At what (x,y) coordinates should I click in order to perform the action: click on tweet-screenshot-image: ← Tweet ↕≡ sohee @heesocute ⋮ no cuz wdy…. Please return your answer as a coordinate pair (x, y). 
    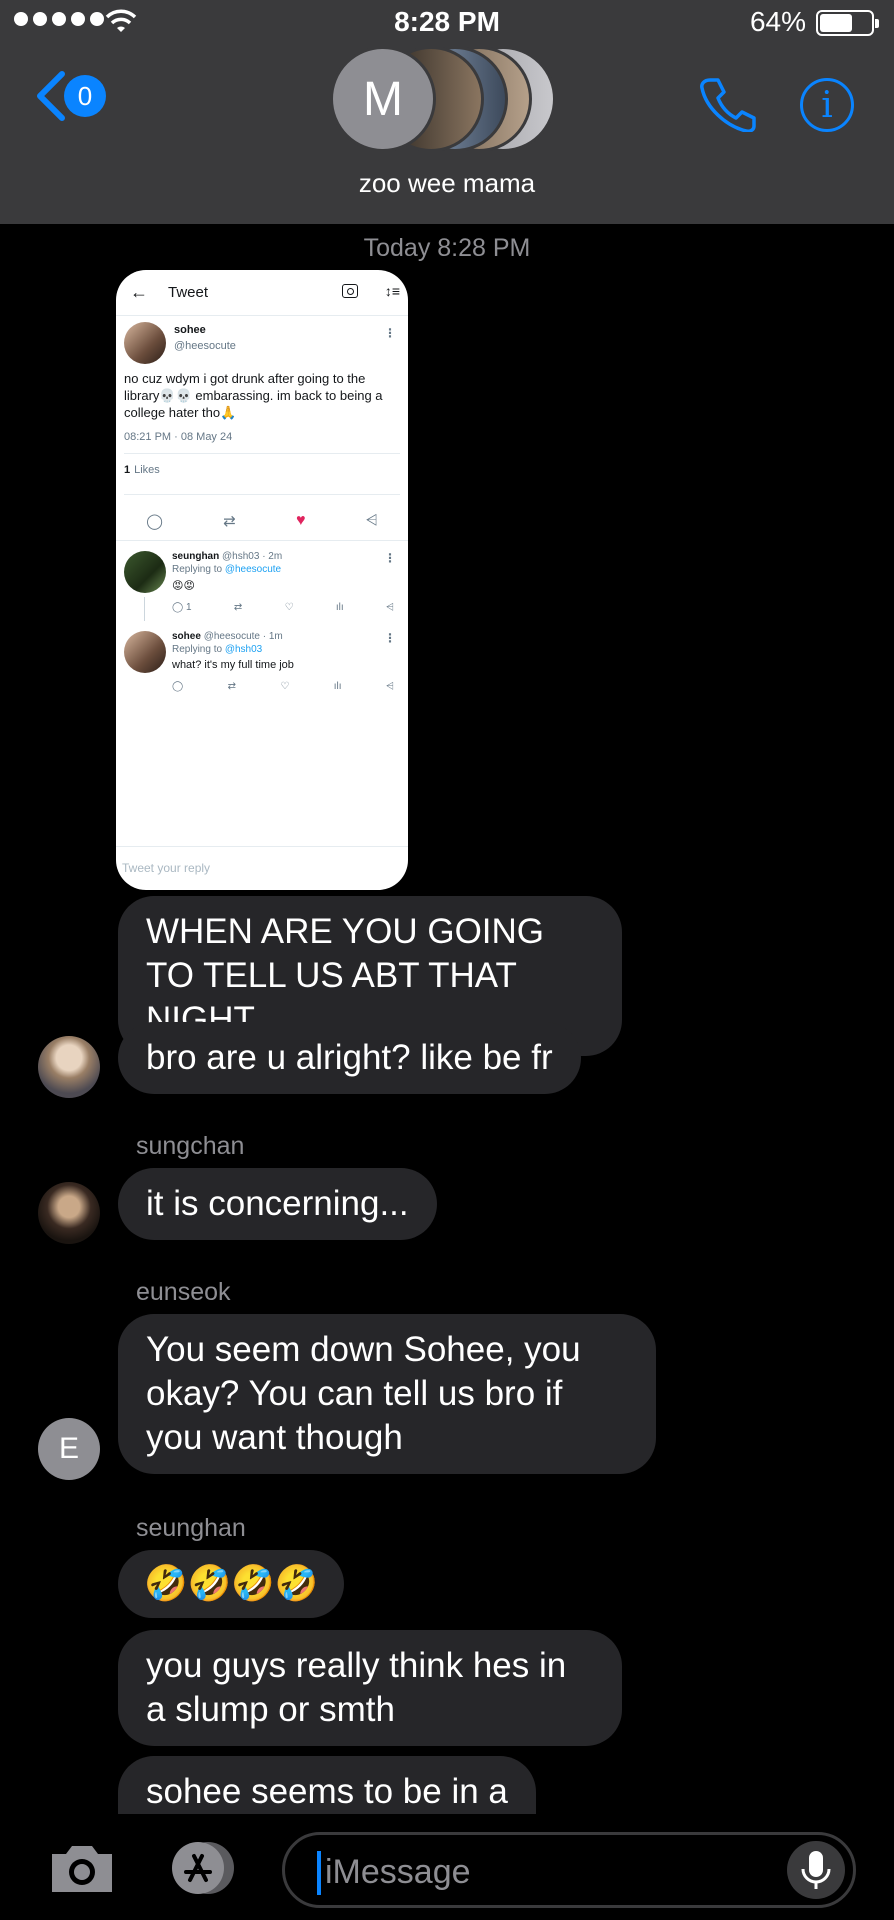
    Looking at the image, I should click on (262, 580).